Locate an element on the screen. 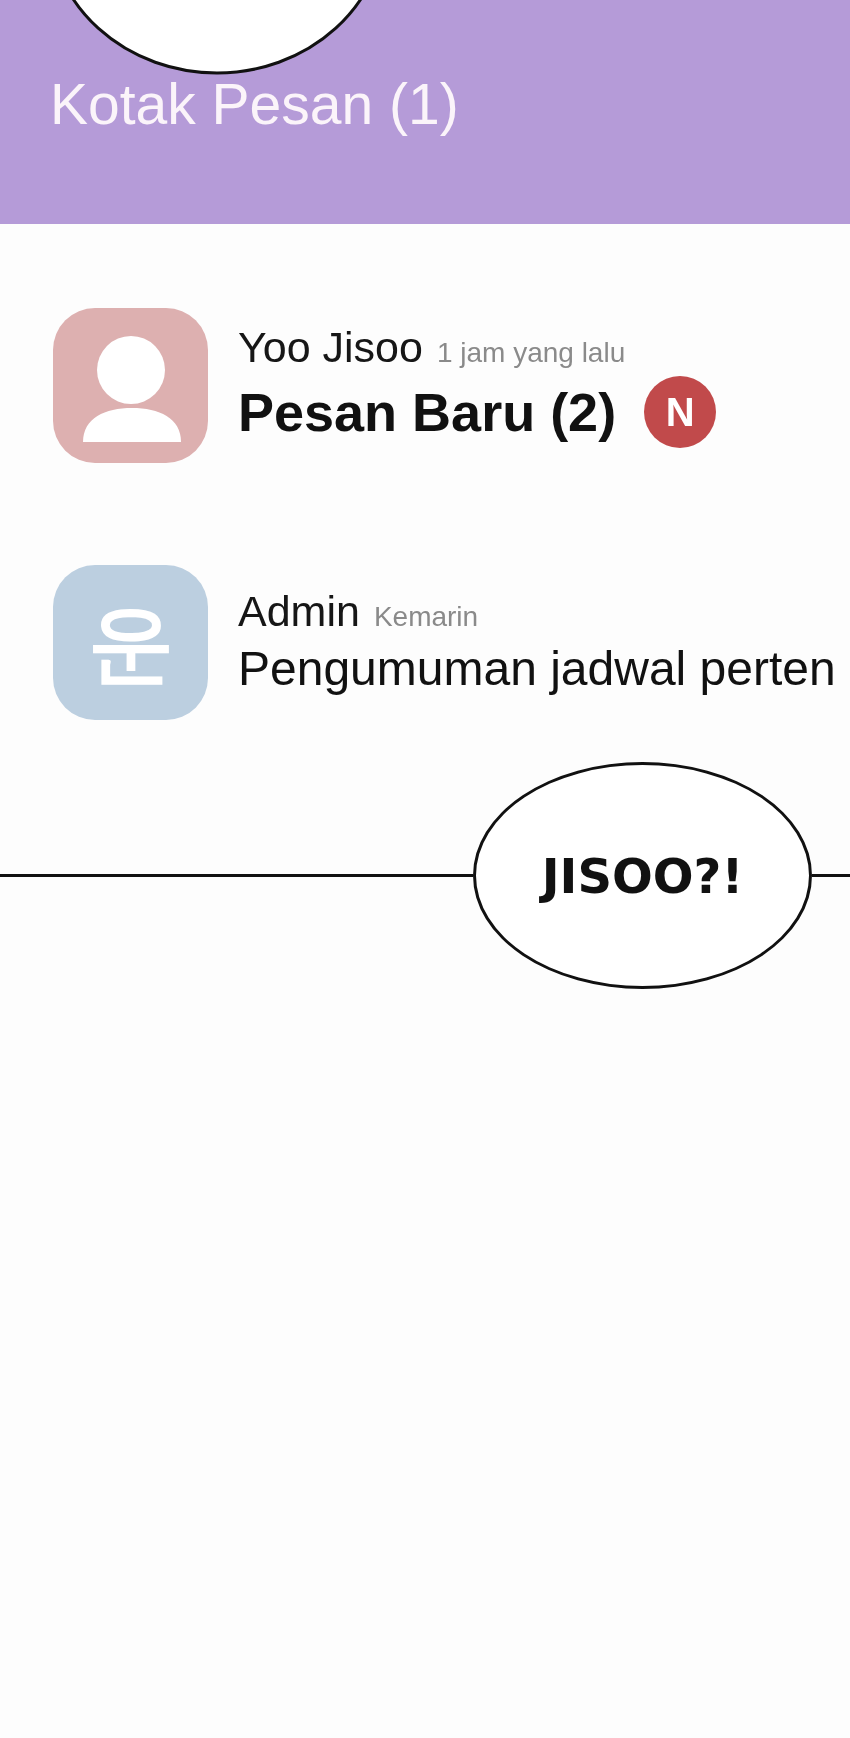 The image size is (850, 1738). speech-bubble: JISOO?! is located at coordinates (642, 875).